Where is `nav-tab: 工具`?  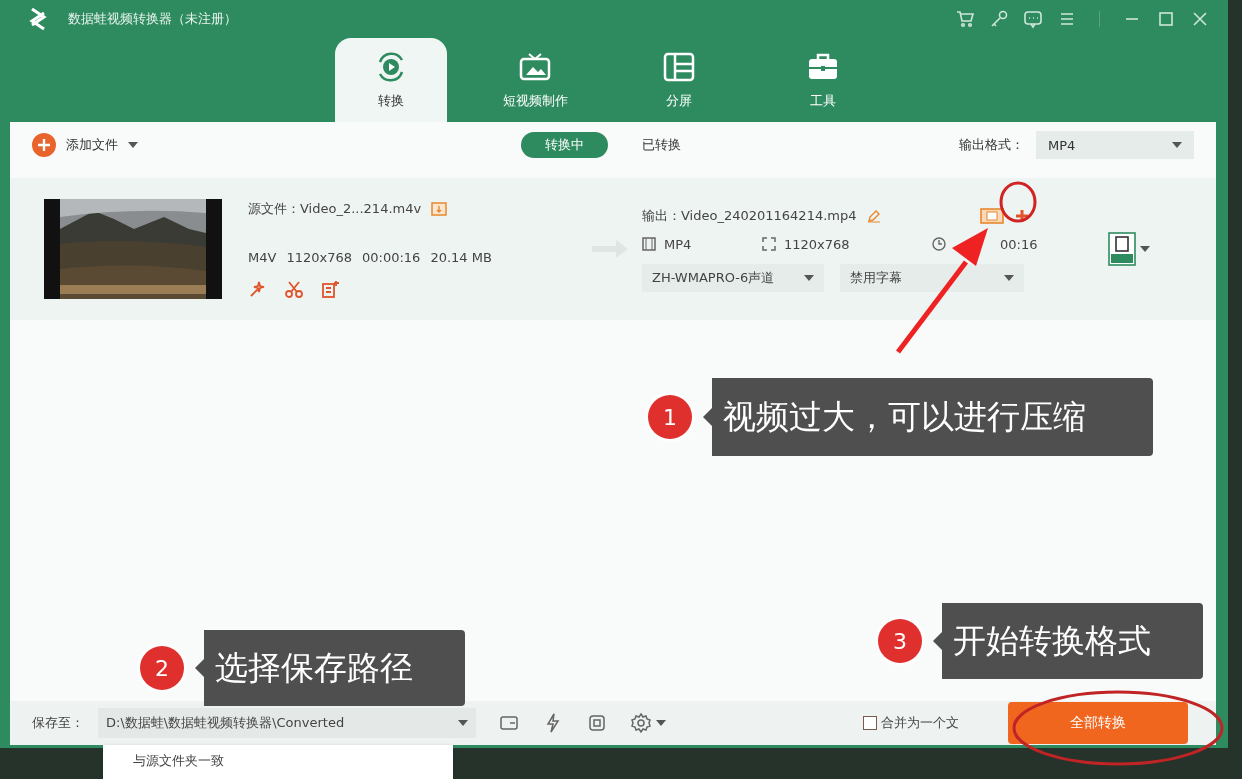
nav-tab: 工具 is located at coordinates (823, 80).